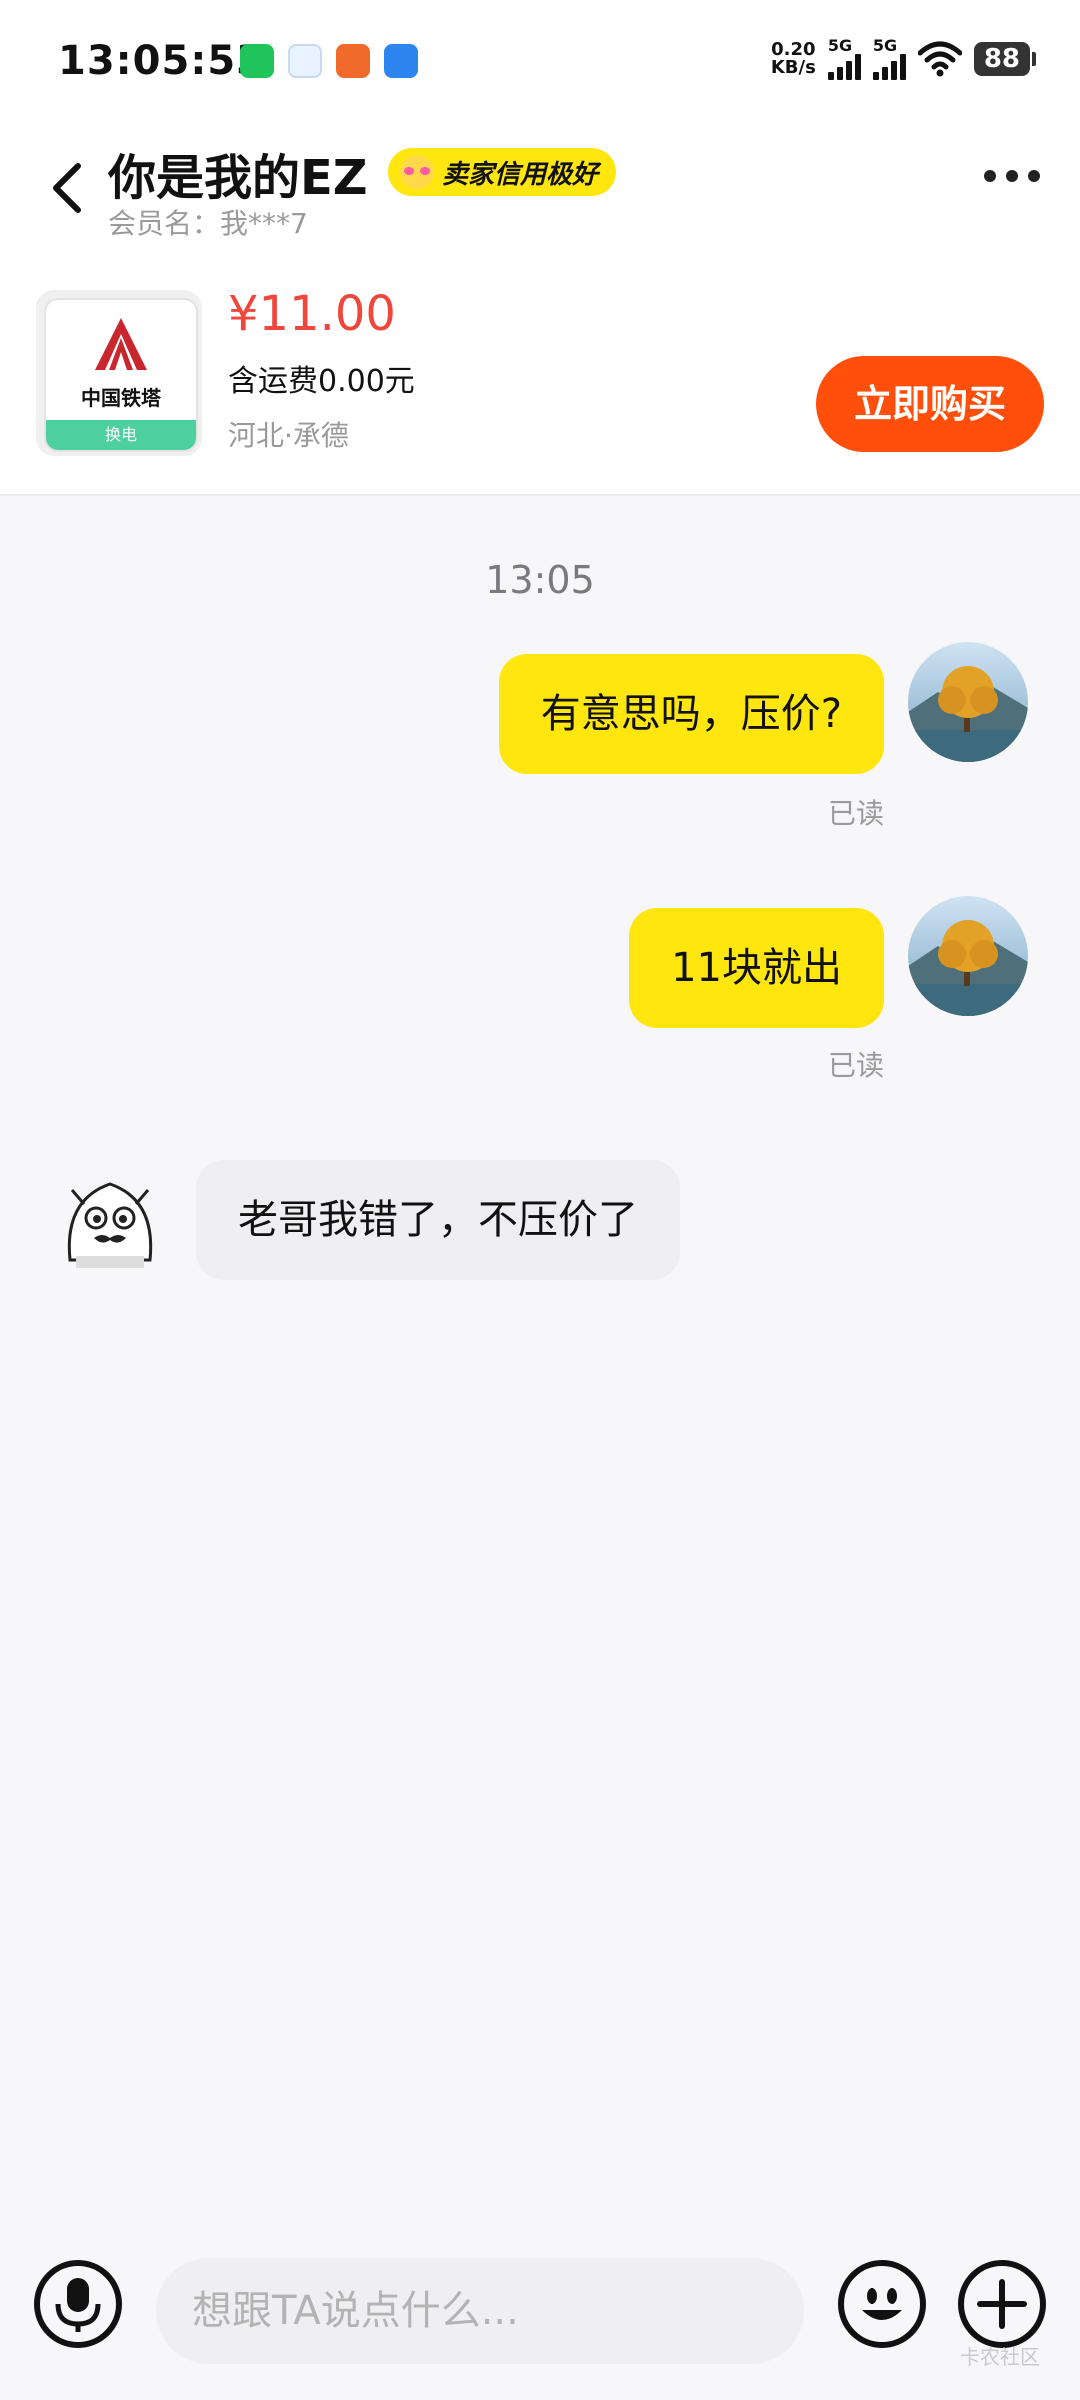 Image resolution: width=1080 pixels, height=2400 pixels. What do you see at coordinates (691, 714) in the screenshot?
I see `outgoing-message: 有意思吗，压价?` at bounding box center [691, 714].